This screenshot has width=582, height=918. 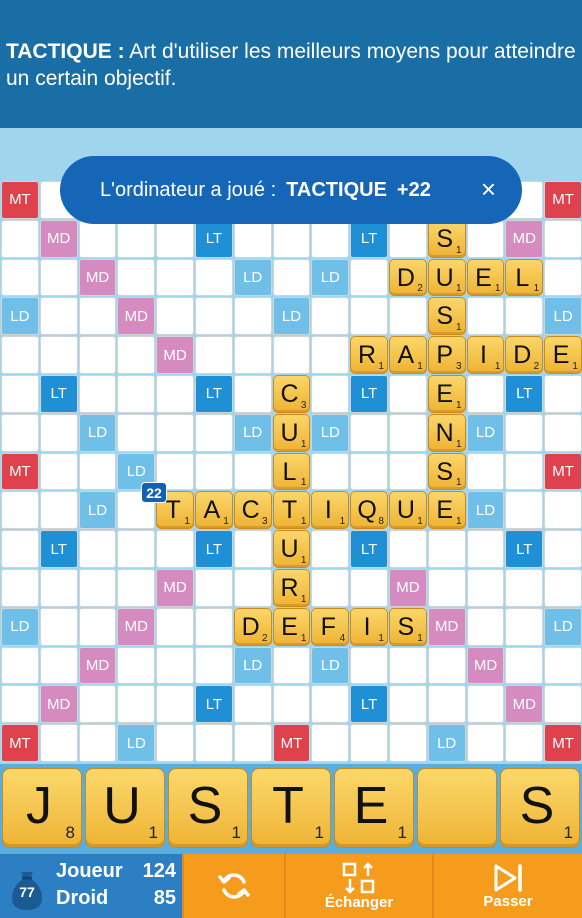 What do you see at coordinates (125, 808) in the screenshot?
I see `rack-tile: U1` at bounding box center [125, 808].